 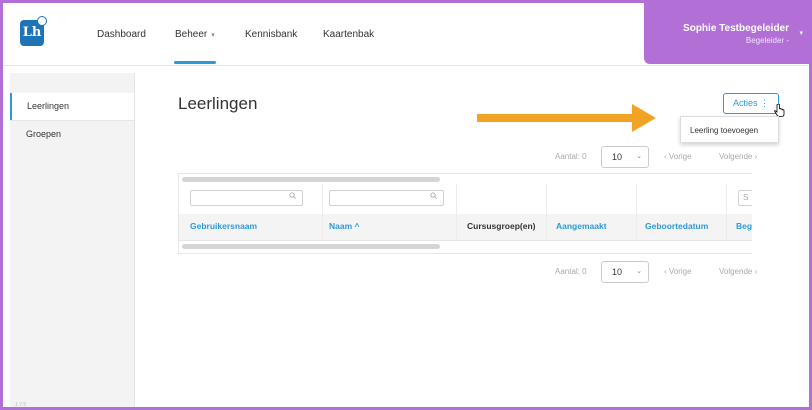 I want to click on column-header-geboortedatum: Geboortedatum, so click(x=676, y=226).